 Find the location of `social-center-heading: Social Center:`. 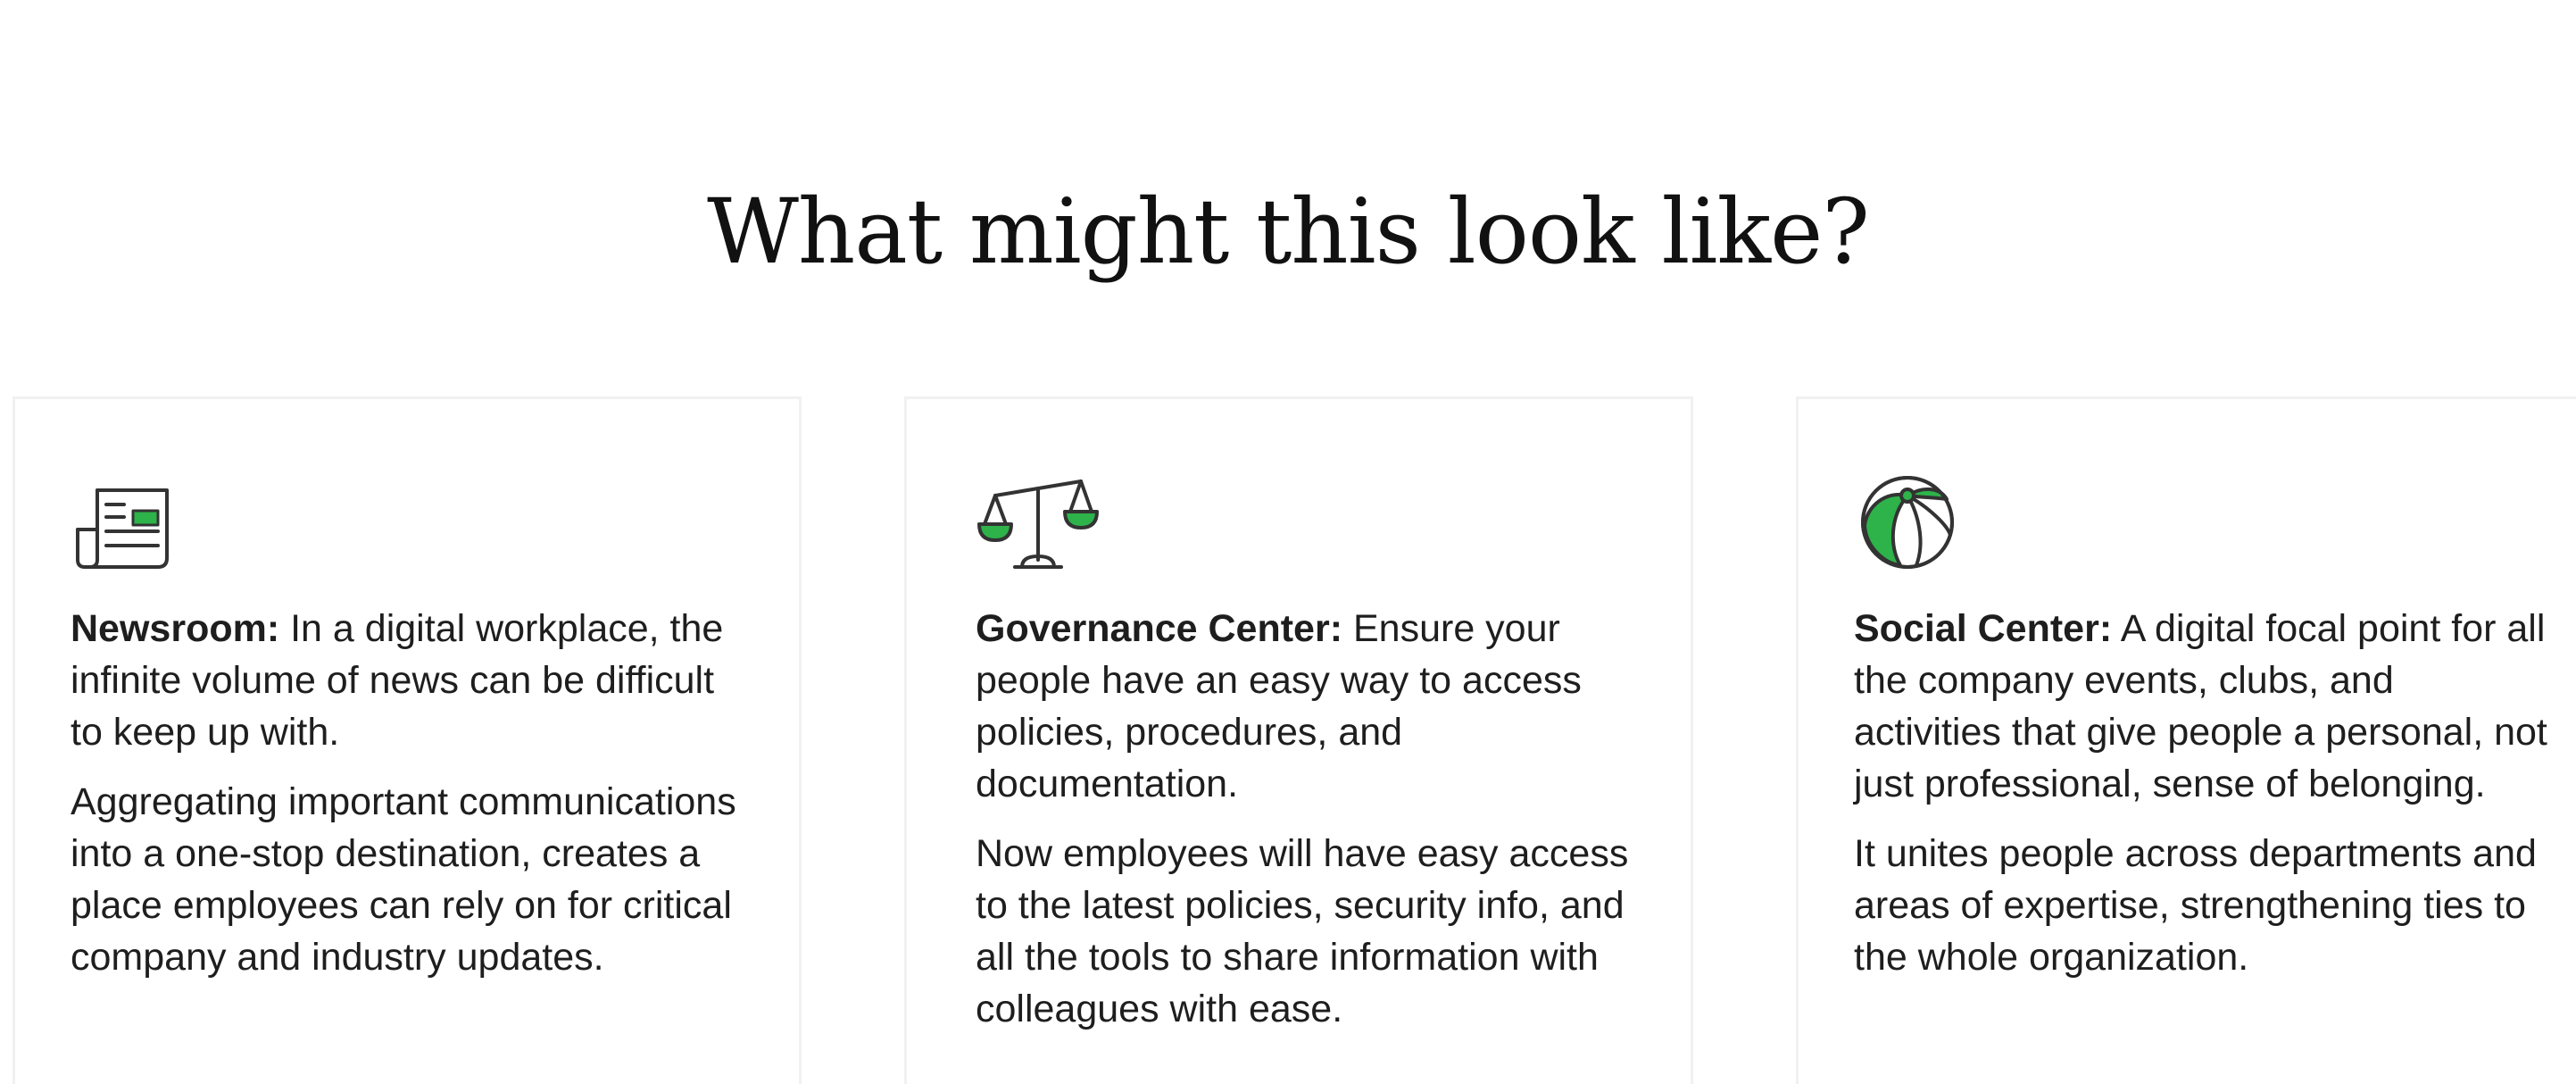

social-center-heading: Social Center: is located at coordinates (1984, 629).